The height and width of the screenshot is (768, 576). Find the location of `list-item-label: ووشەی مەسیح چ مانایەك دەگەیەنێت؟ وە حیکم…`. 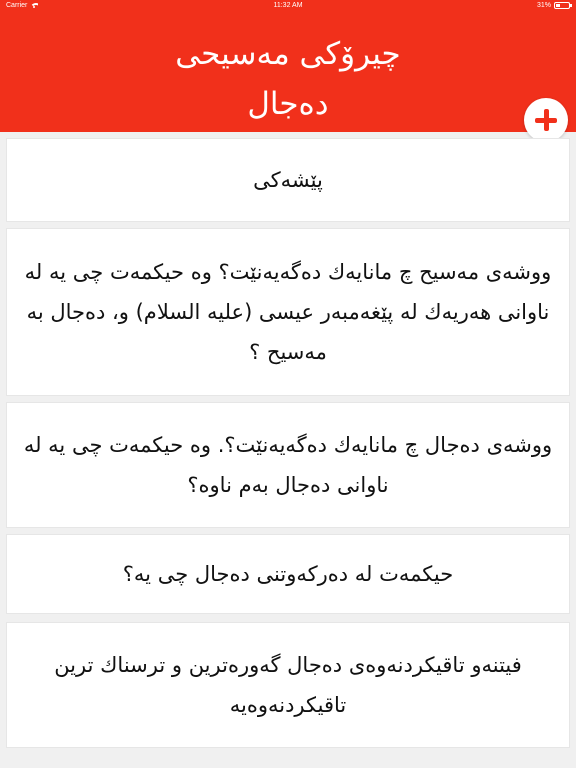

list-item-label: ووشەی مەسیح چ مانایەك دەگەیەنێت؟ وە حیکم… is located at coordinates (288, 312).